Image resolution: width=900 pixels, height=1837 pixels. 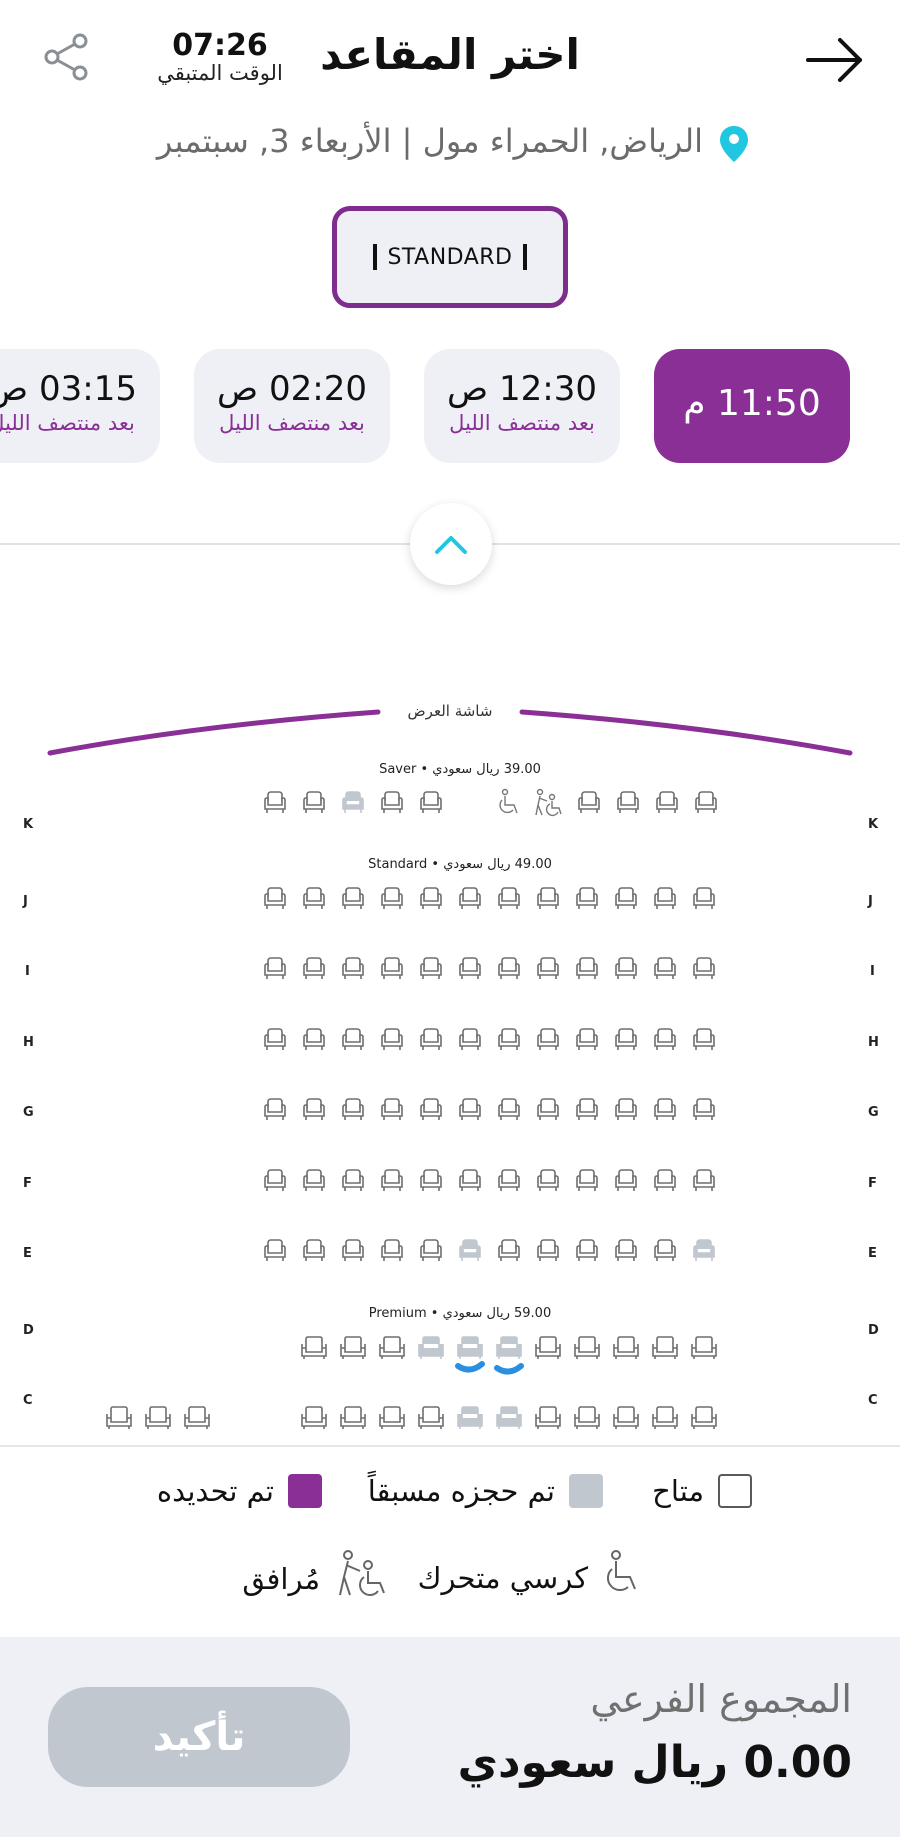 What do you see at coordinates (509, 801) in the screenshot?
I see `wheelchair-seat-icon` at bounding box center [509, 801].